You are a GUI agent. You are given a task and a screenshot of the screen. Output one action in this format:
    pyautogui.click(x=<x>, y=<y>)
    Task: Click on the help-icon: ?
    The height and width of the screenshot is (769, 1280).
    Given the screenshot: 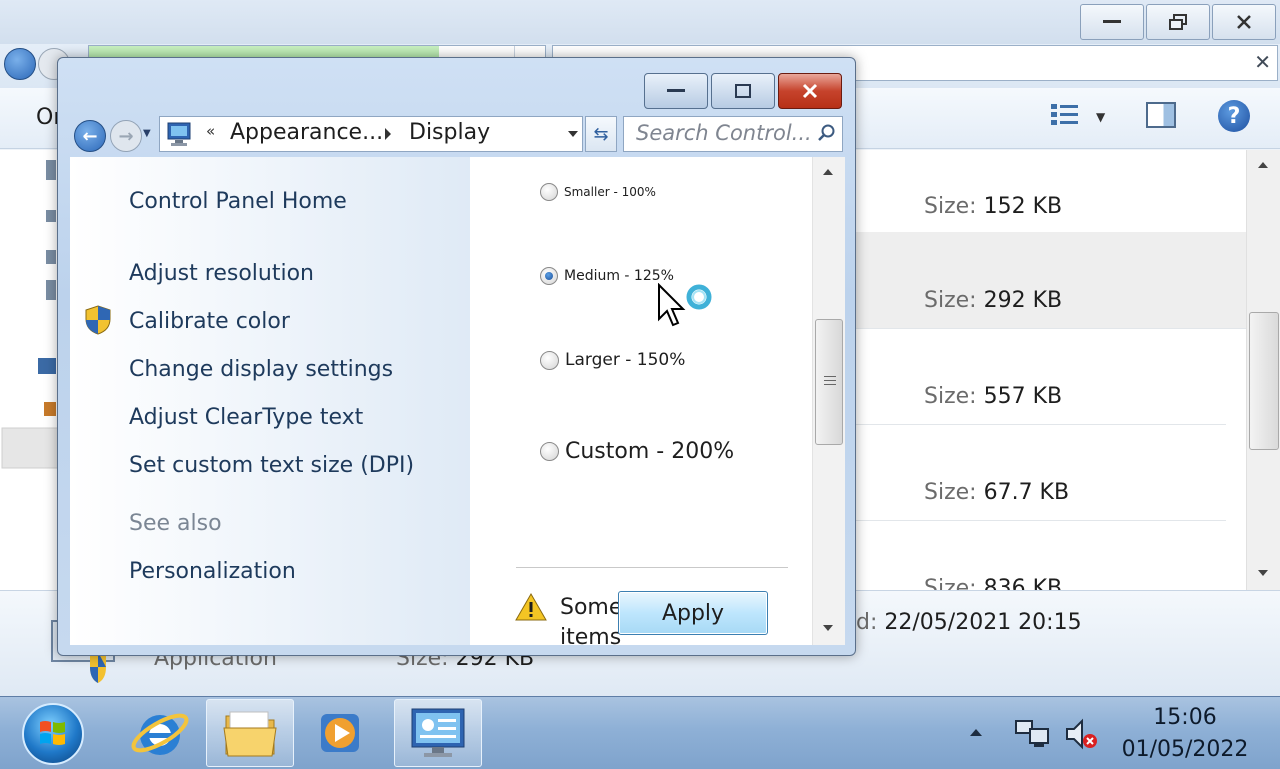 What is the action you would take?
    pyautogui.click(x=1234, y=116)
    